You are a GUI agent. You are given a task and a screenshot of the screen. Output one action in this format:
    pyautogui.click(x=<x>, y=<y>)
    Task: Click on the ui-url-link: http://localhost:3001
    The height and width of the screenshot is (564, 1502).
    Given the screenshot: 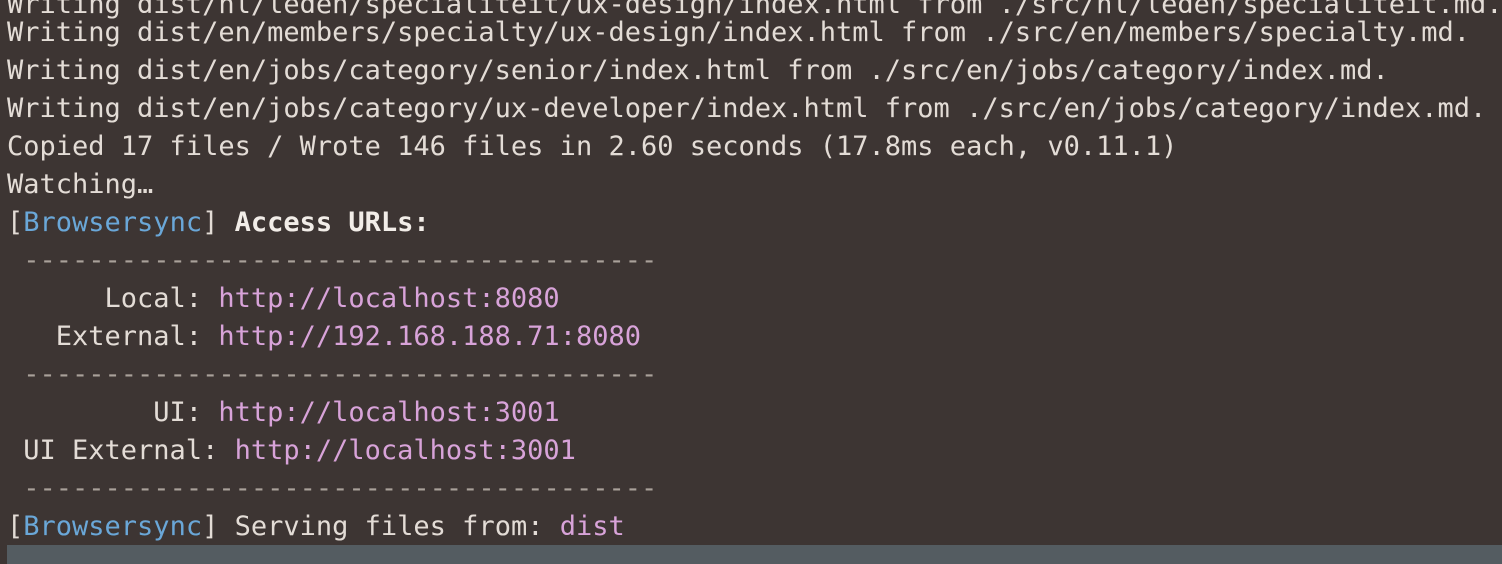 What is the action you would take?
    pyautogui.click(x=388, y=412)
    